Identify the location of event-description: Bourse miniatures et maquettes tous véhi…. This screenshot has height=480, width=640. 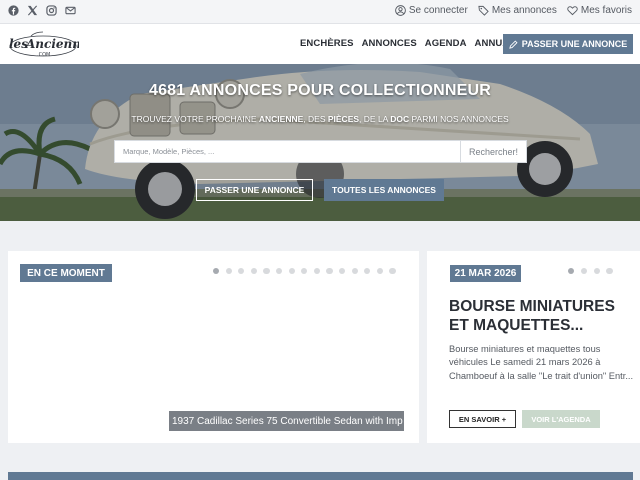
(541, 362).